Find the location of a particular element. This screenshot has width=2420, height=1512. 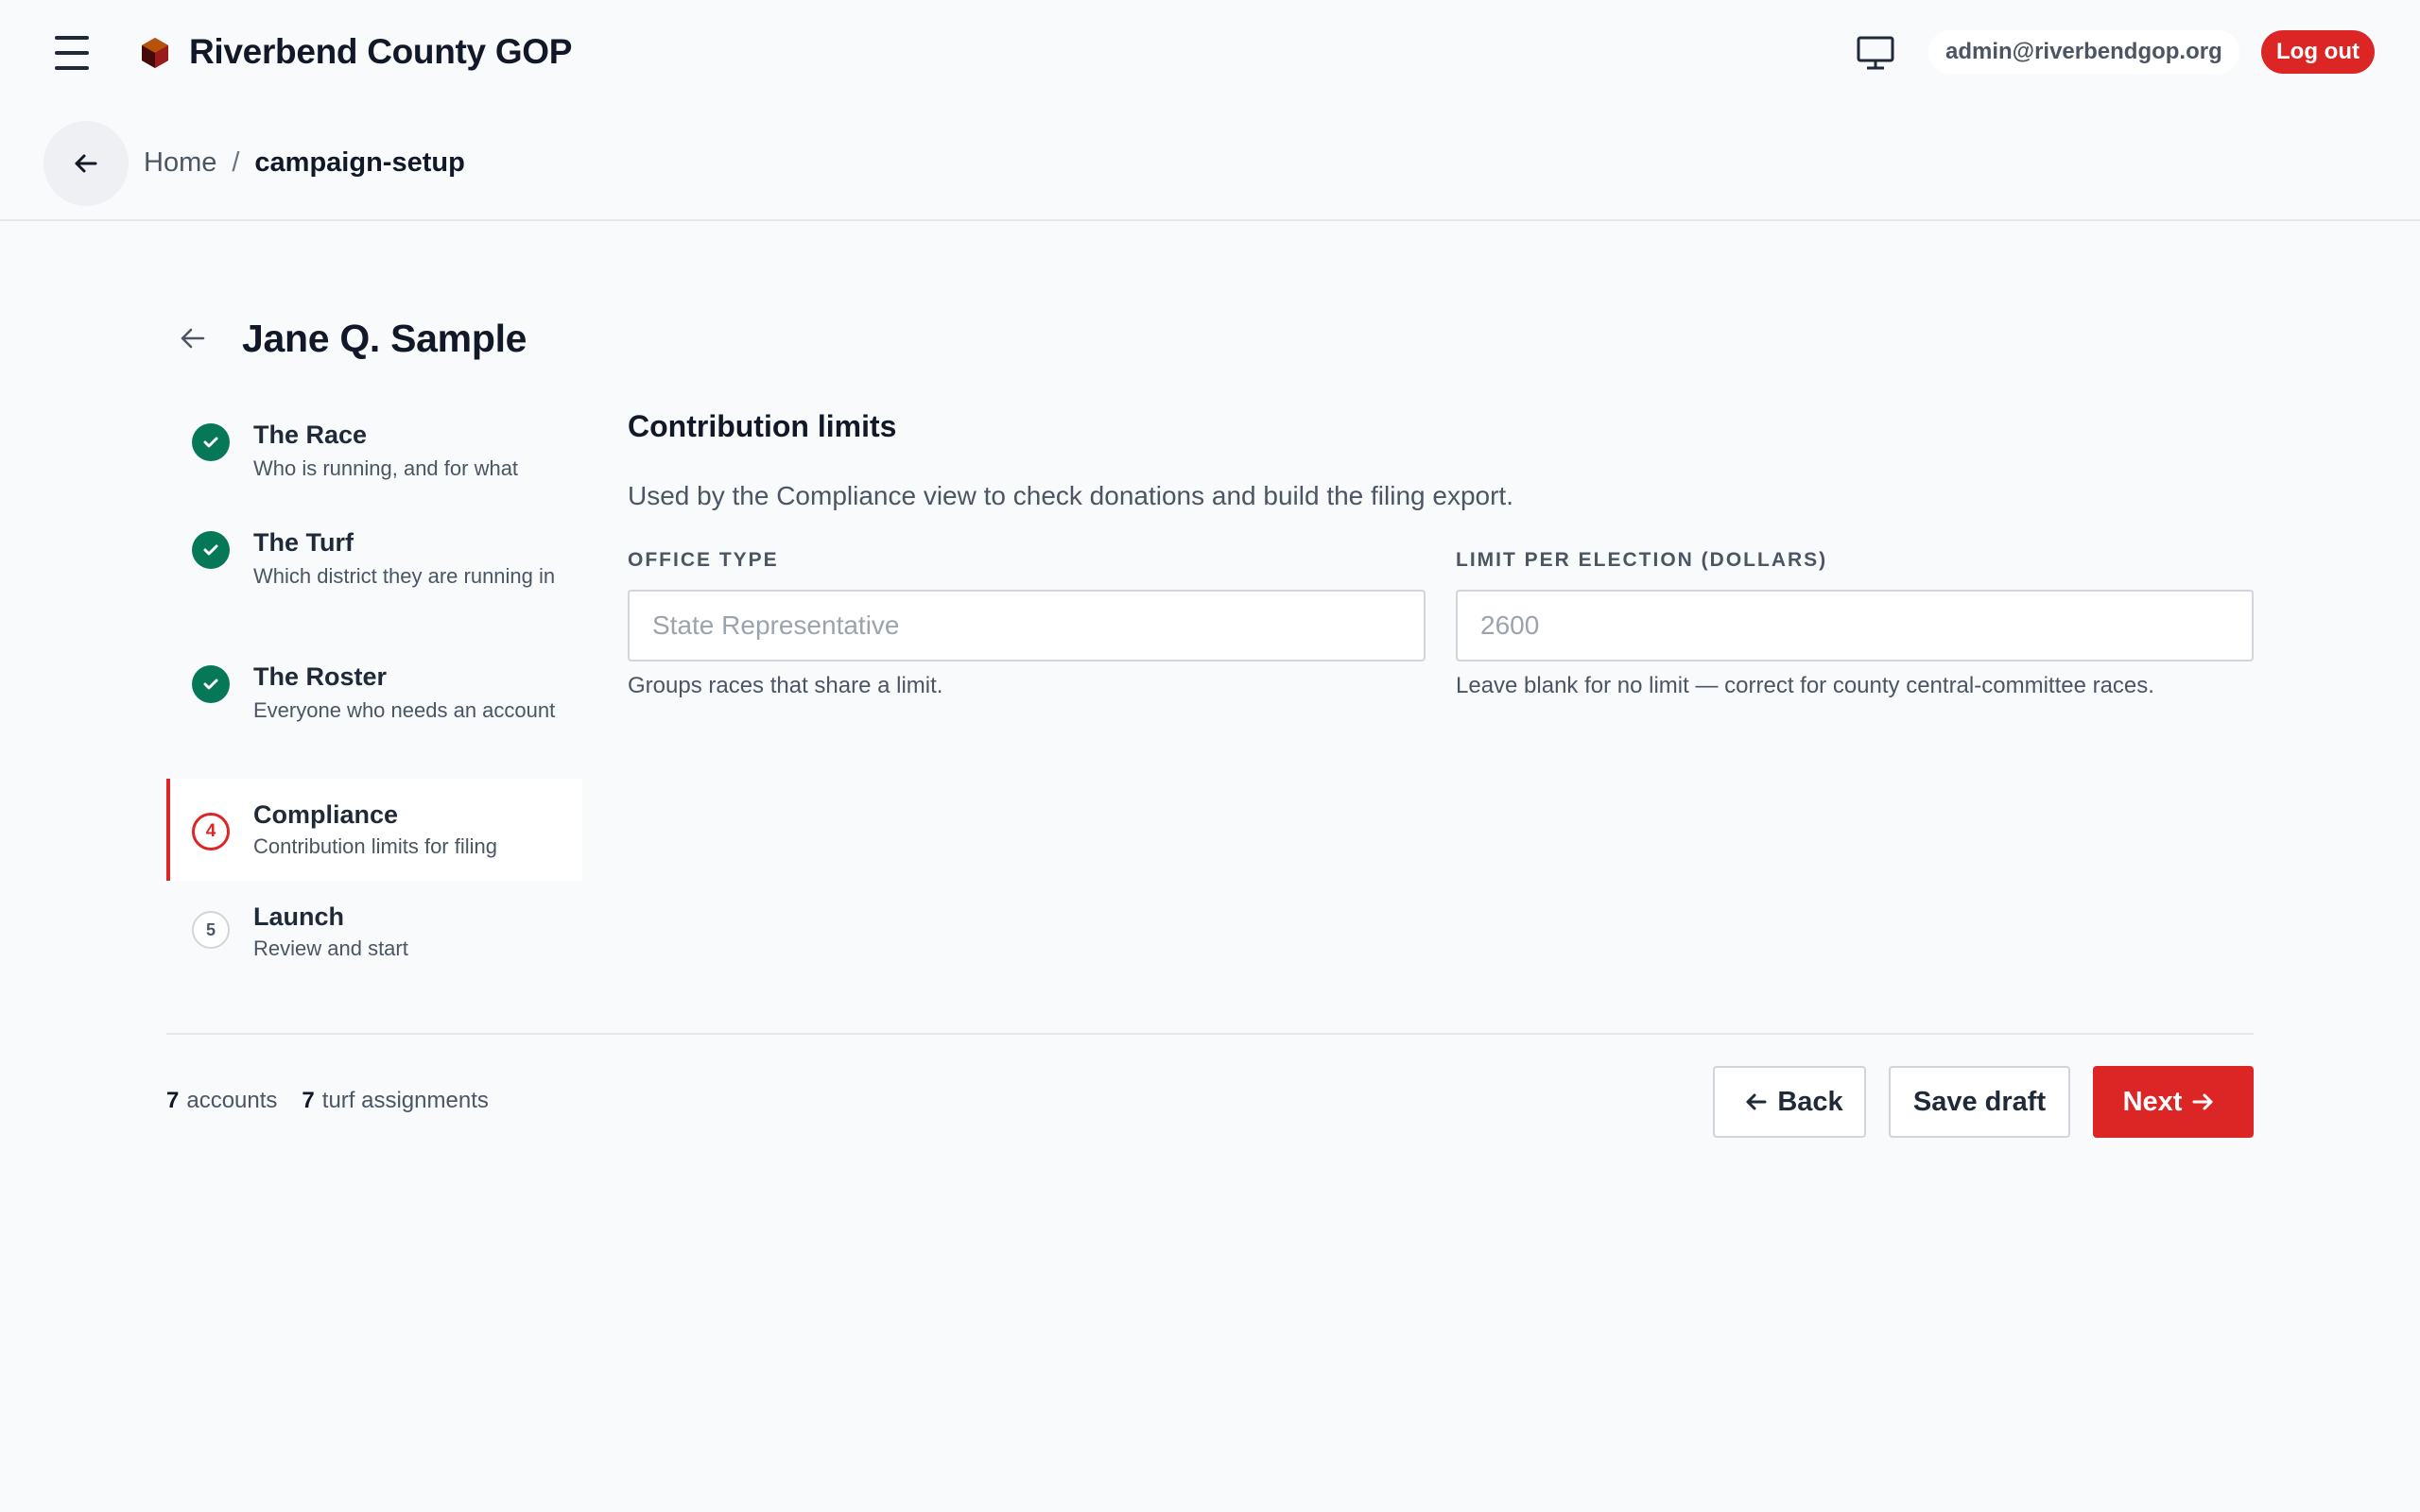

section-title: Contribution limits is located at coordinates (762, 426).